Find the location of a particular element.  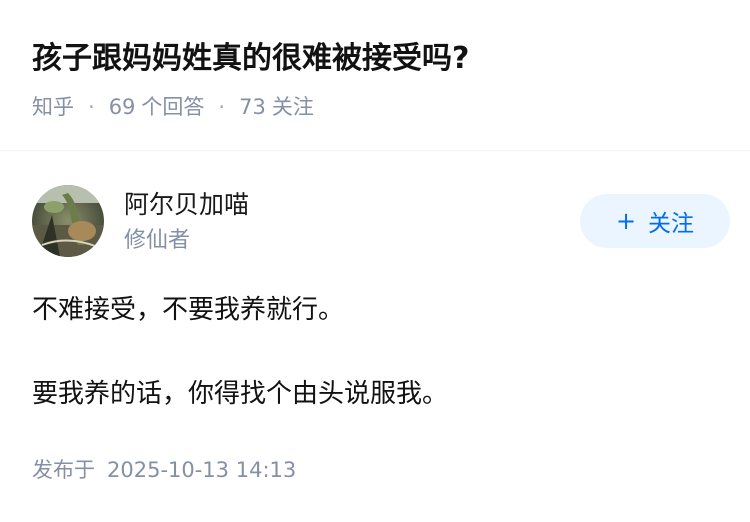

question-meta: 知乎 · 69 个回答 · 73 关注 is located at coordinates (377, 107).